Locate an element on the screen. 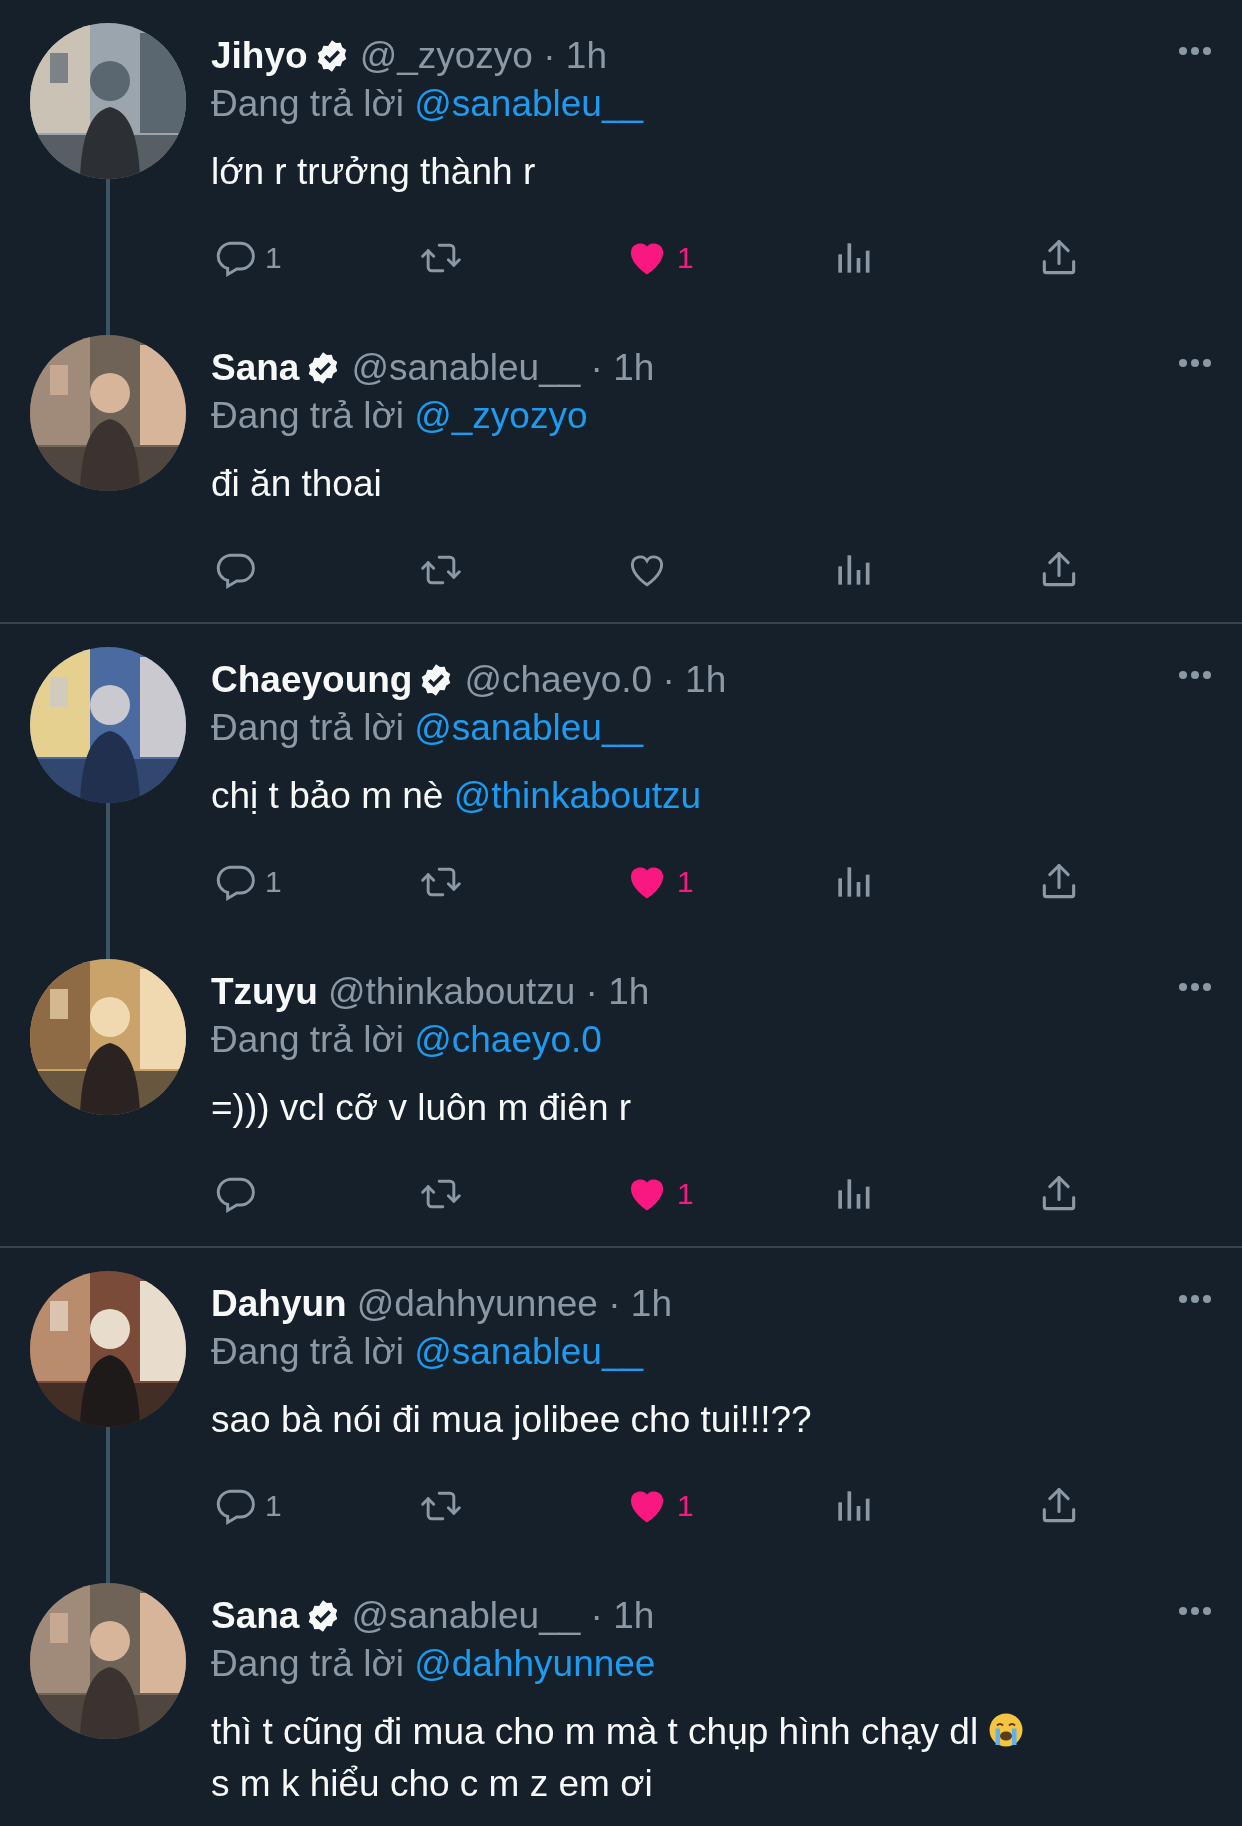 This screenshot has width=1242, height=1826. user-name: Jihyo is located at coordinates (259, 56).